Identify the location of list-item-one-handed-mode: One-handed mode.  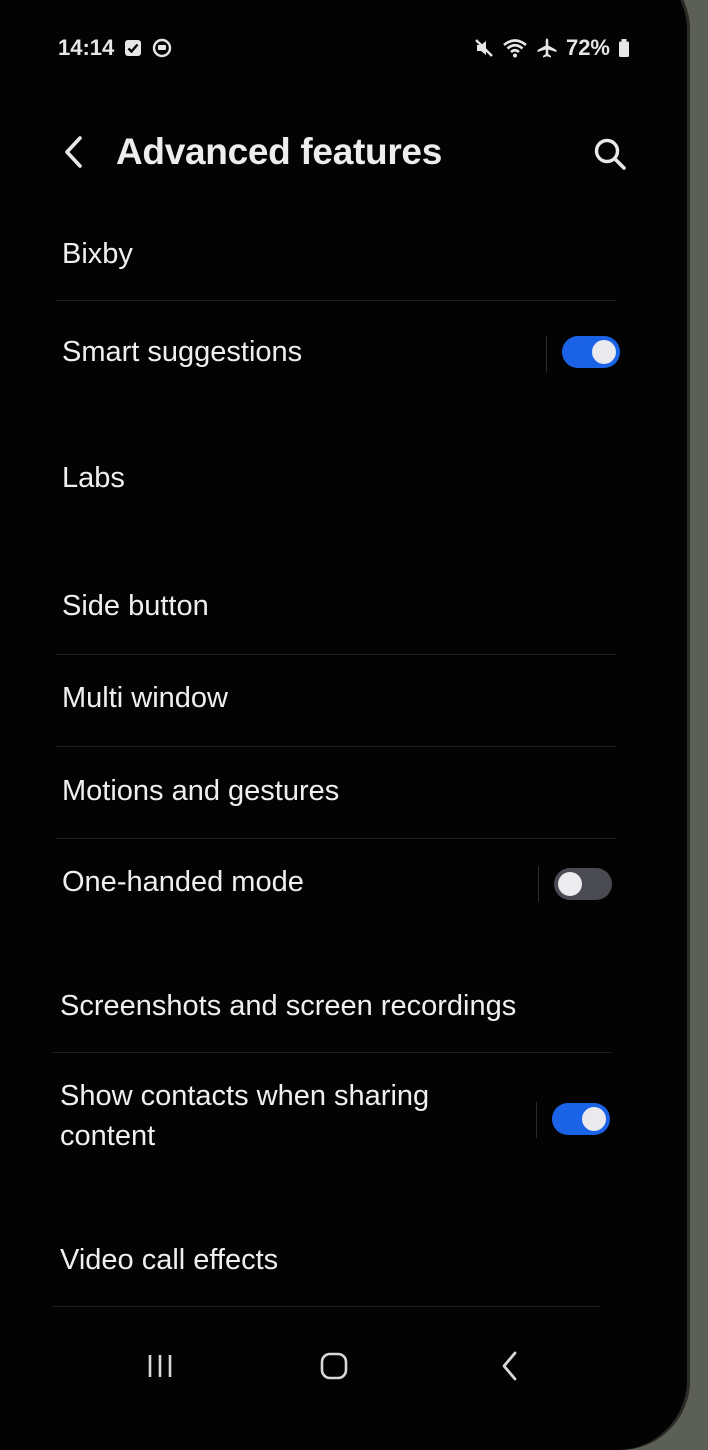
(320, 887).